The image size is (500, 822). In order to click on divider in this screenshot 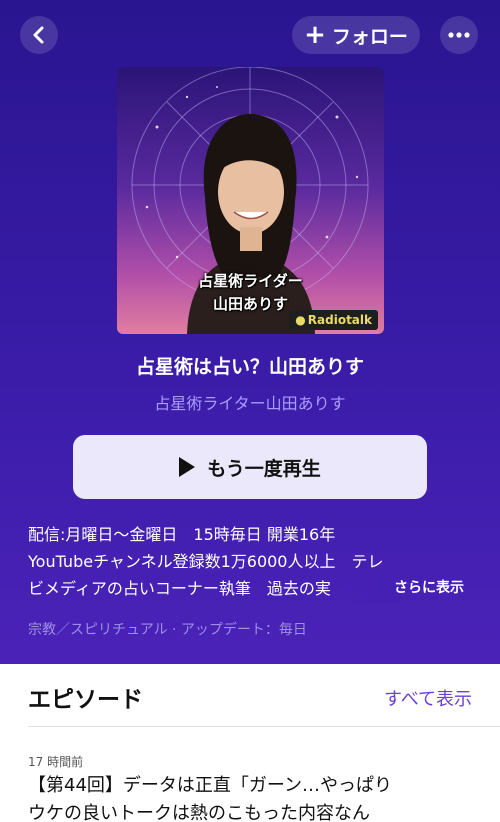, I will do `click(264, 726)`.